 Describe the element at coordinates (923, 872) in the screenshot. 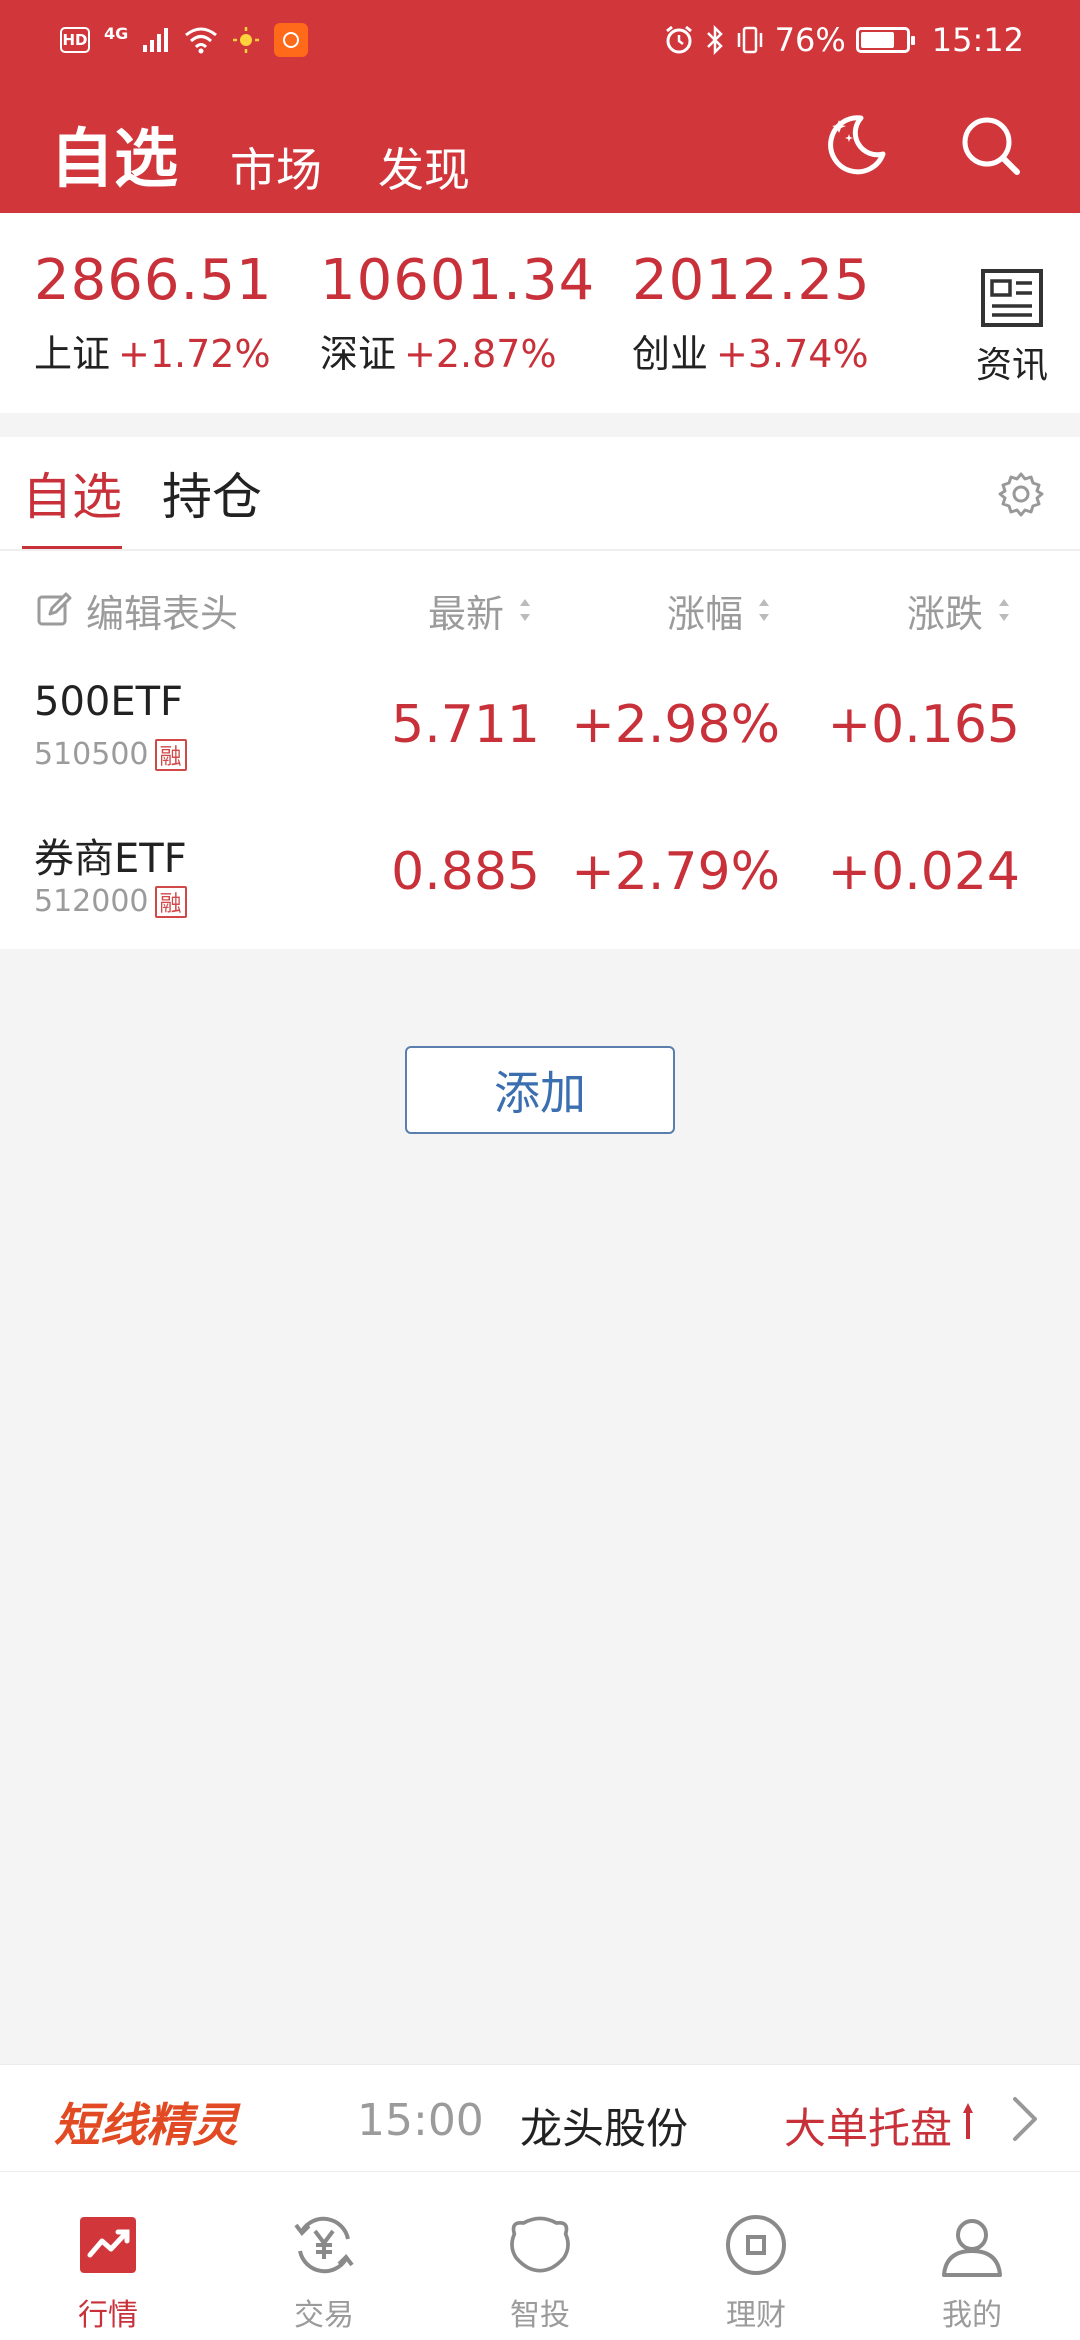

I see `change-value: +0.024` at that location.